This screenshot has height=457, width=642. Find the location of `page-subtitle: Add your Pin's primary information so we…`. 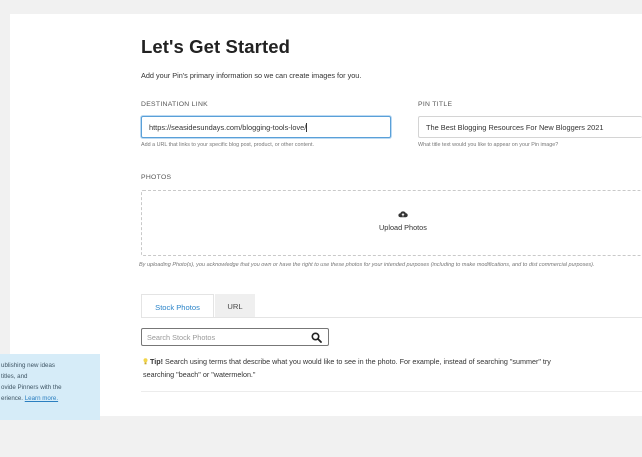

page-subtitle: Add your Pin's primary information so we… is located at coordinates (251, 75).